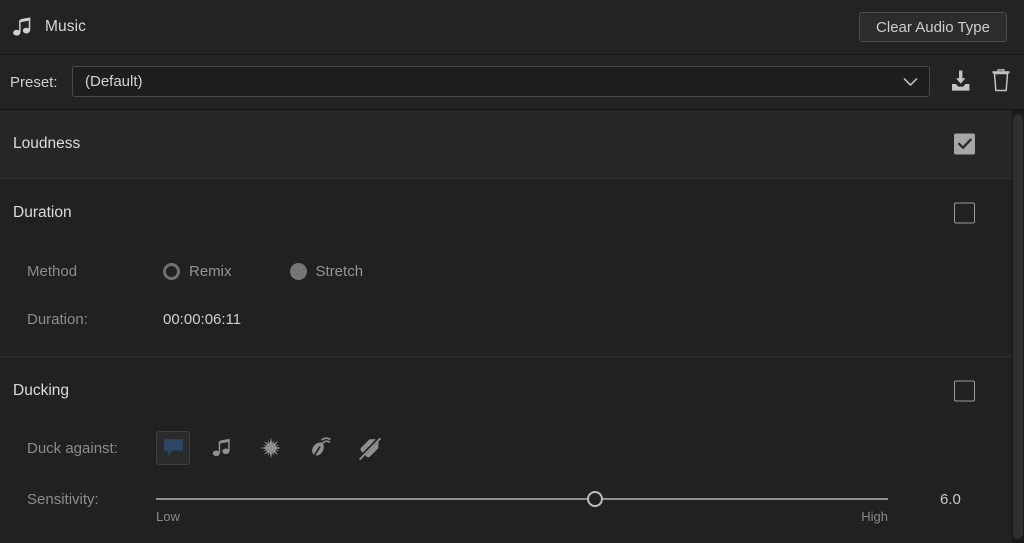 Image resolution: width=1024 pixels, height=543 pixels. Describe the element at coordinates (171, 271) in the screenshot. I see `radio-unselected-icon` at that location.